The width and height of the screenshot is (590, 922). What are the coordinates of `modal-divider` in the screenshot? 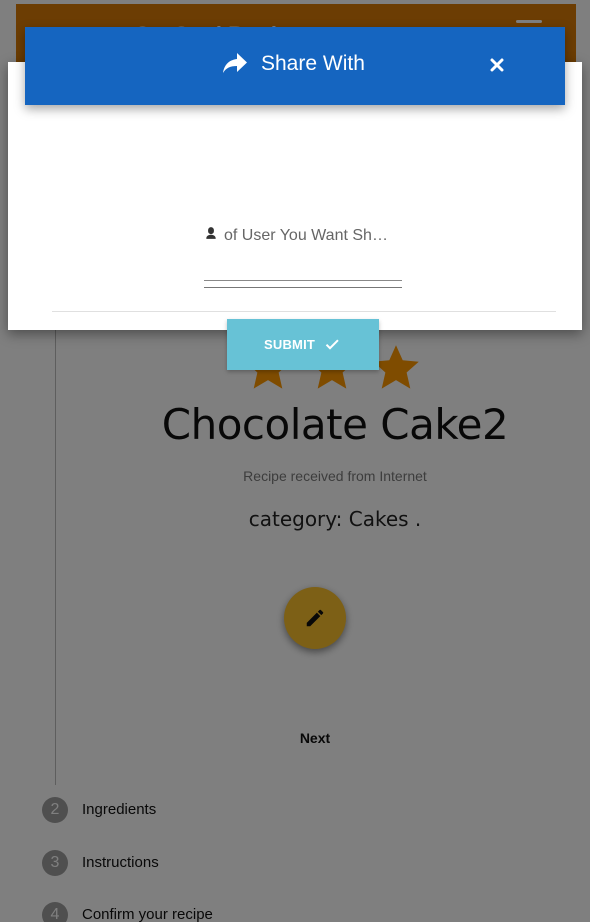 It's located at (304, 311).